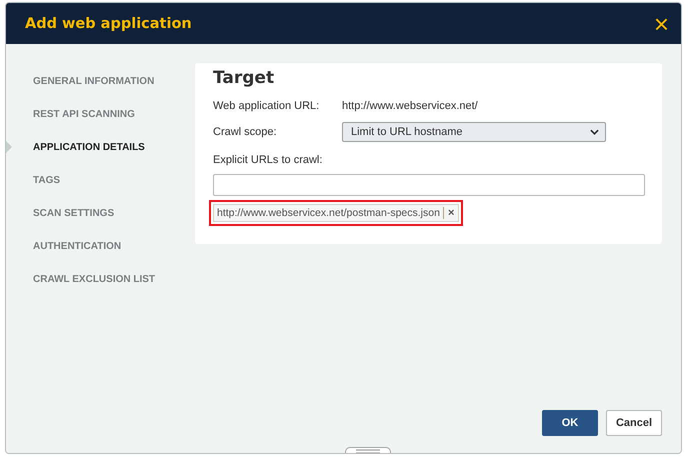 The width and height of the screenshot is (688, 457). I want to click on sidebar-item: TAGS, so click(46, 180).